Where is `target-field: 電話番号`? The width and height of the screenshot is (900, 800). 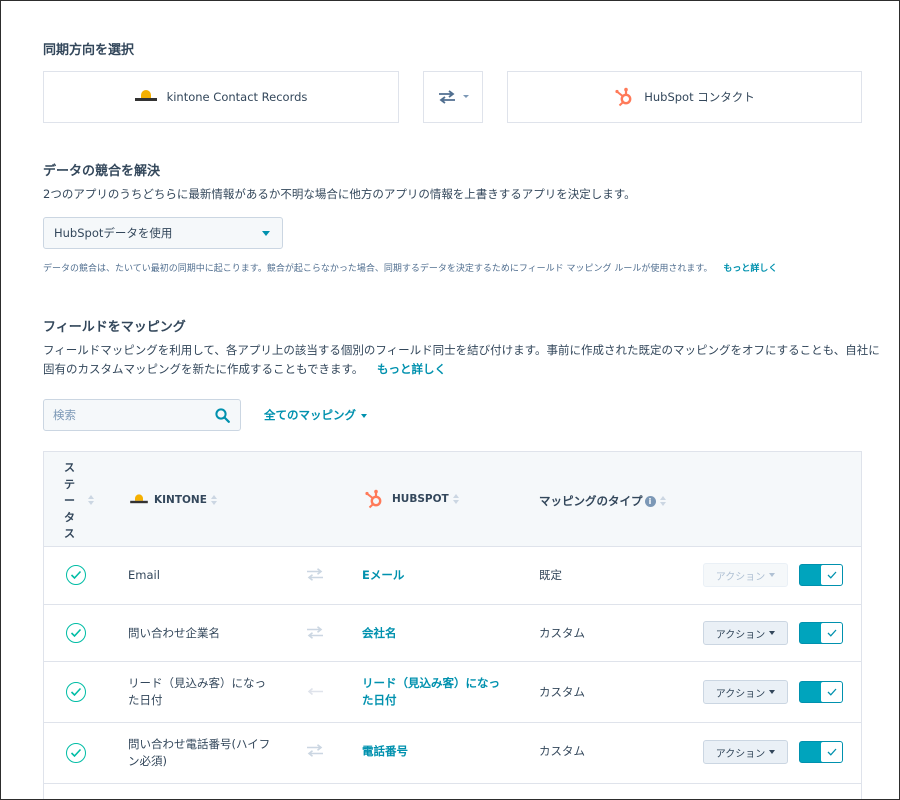 target-field: 電話番号 is located at coordinates (385, 751).